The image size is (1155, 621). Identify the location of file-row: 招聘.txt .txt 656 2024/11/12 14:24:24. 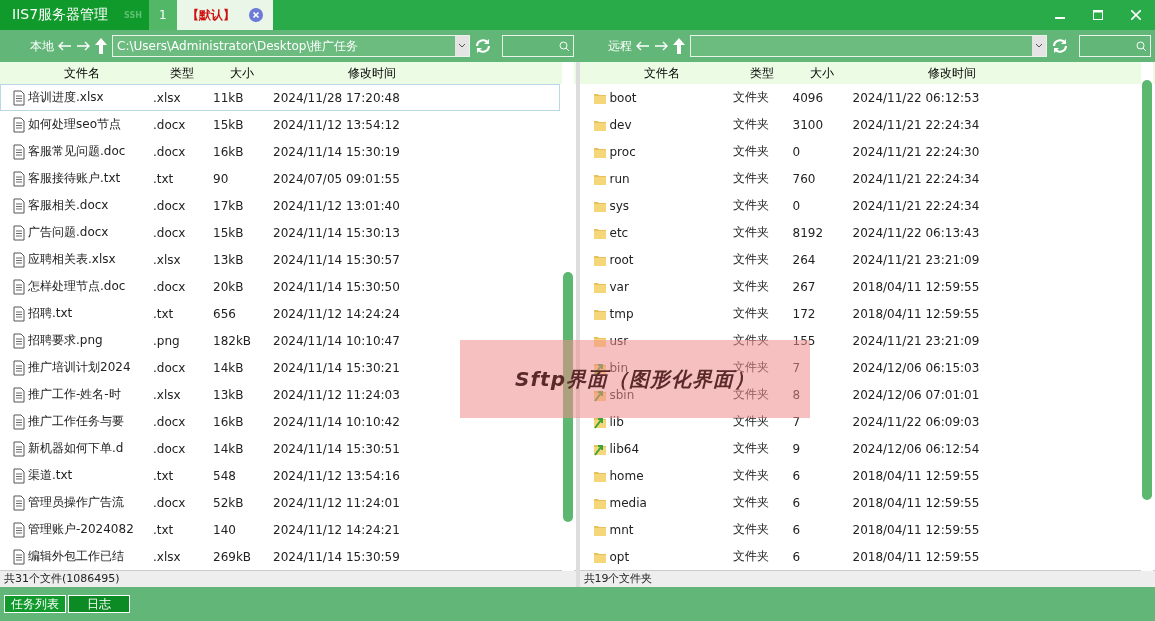
(280, 313).